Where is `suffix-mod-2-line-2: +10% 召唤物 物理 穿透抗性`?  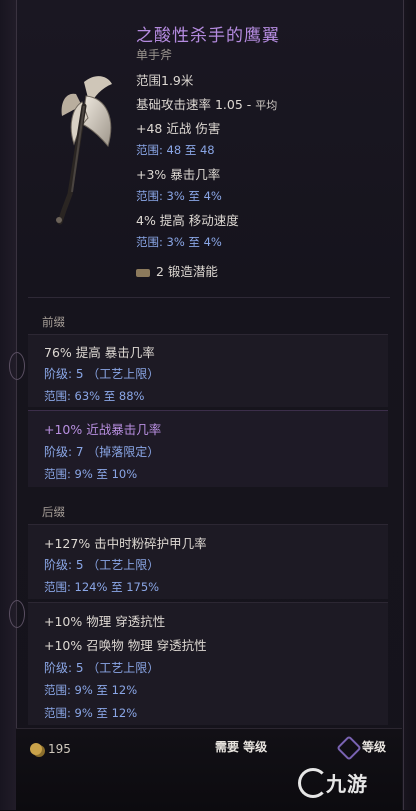 suffix-mod-2-line-2: +10% 召唤物 物理 穿透抗性 is located at coordinates (125, 645).